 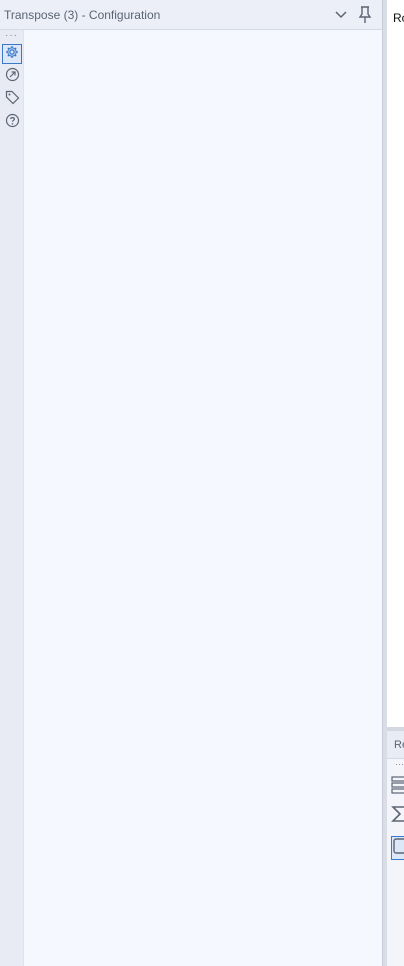 I want to click on results-title: Re, so click(x=399, y=745).